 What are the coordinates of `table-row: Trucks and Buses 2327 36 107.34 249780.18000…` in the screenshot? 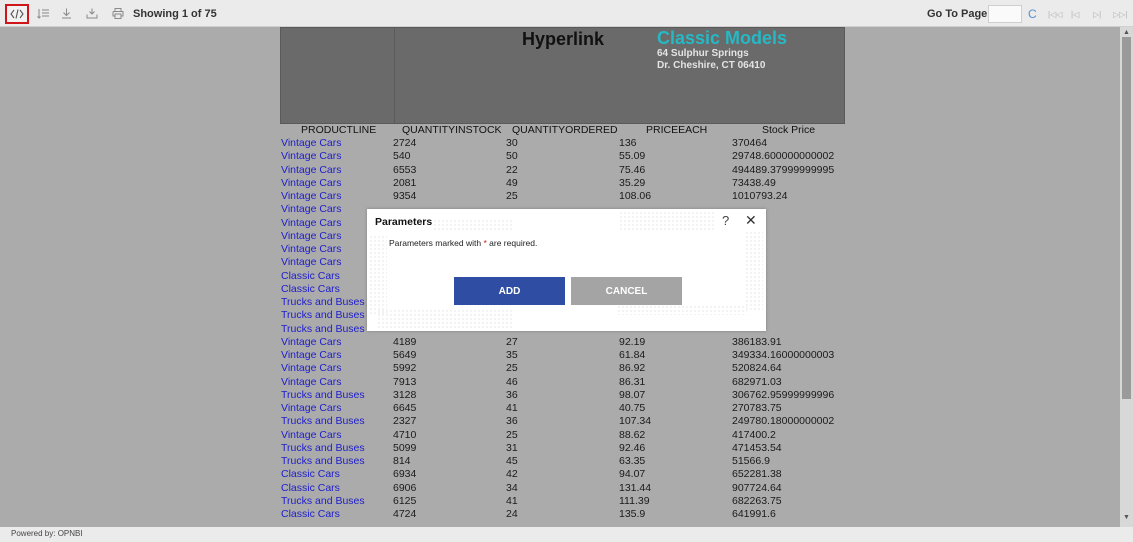 It's located at (562, 421).